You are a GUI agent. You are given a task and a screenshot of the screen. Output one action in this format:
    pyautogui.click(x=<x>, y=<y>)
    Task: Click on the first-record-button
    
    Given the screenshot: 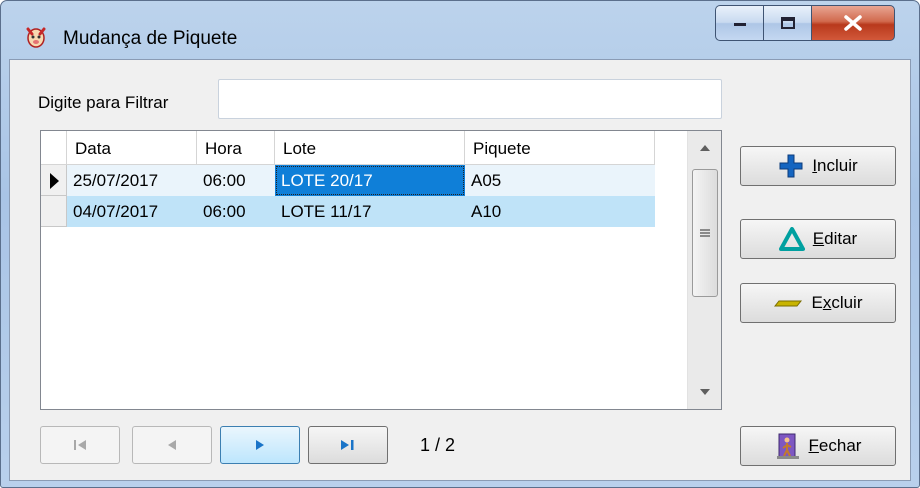 What is the action you would take?
    pyautogui.click(x=80, y=445)
    